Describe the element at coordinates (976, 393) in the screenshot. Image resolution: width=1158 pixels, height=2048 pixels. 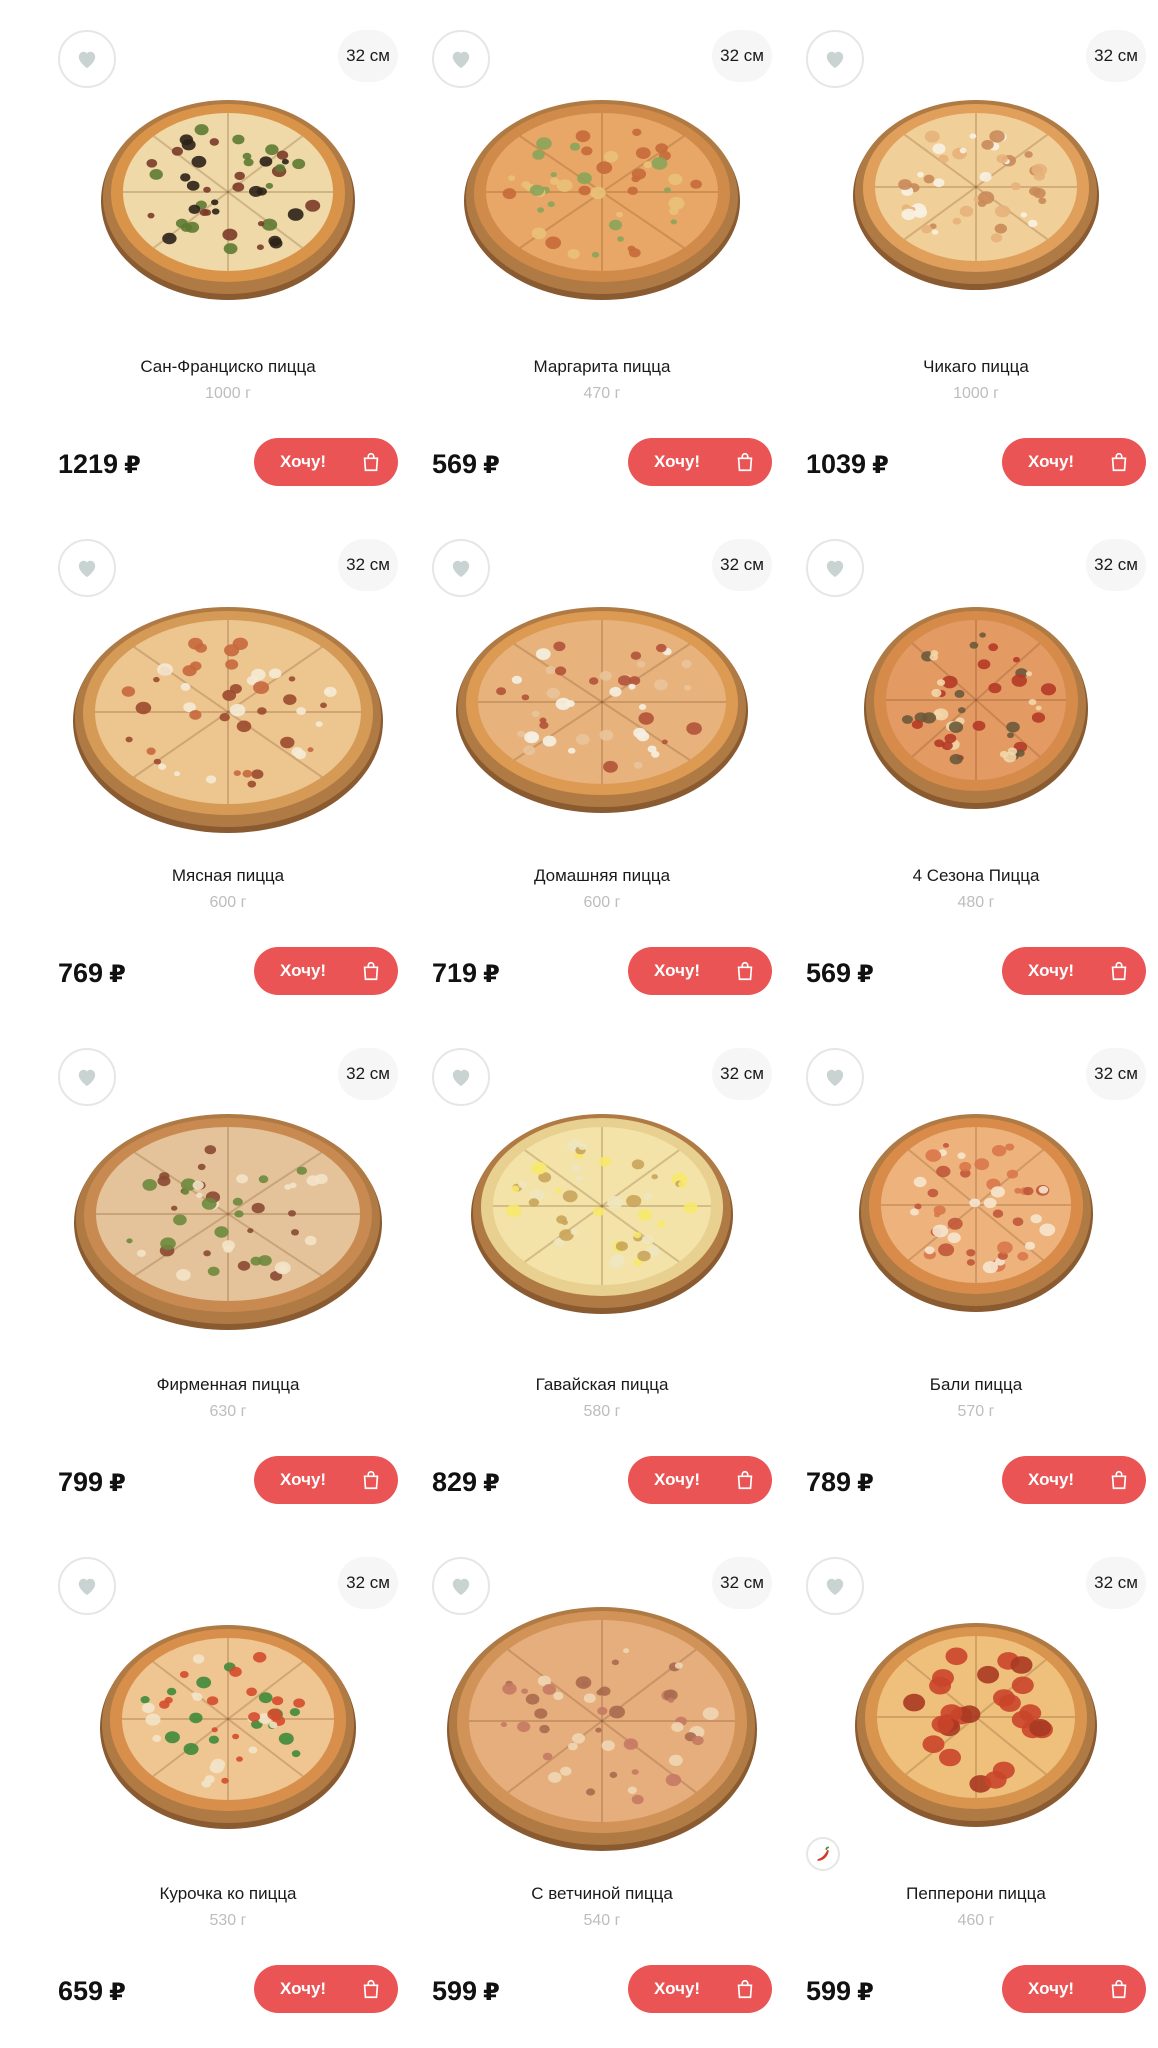
I see `product-weight: 1000 г` at that location.